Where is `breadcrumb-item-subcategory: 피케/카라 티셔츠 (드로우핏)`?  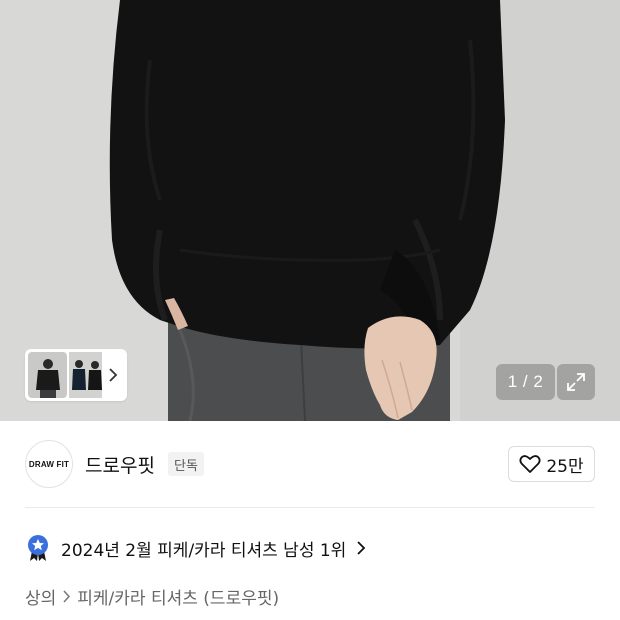
breadcrumb-item-subcategory: 피케/카라 티셔츠 (드로우핏) is located at coordinates (178, 596).